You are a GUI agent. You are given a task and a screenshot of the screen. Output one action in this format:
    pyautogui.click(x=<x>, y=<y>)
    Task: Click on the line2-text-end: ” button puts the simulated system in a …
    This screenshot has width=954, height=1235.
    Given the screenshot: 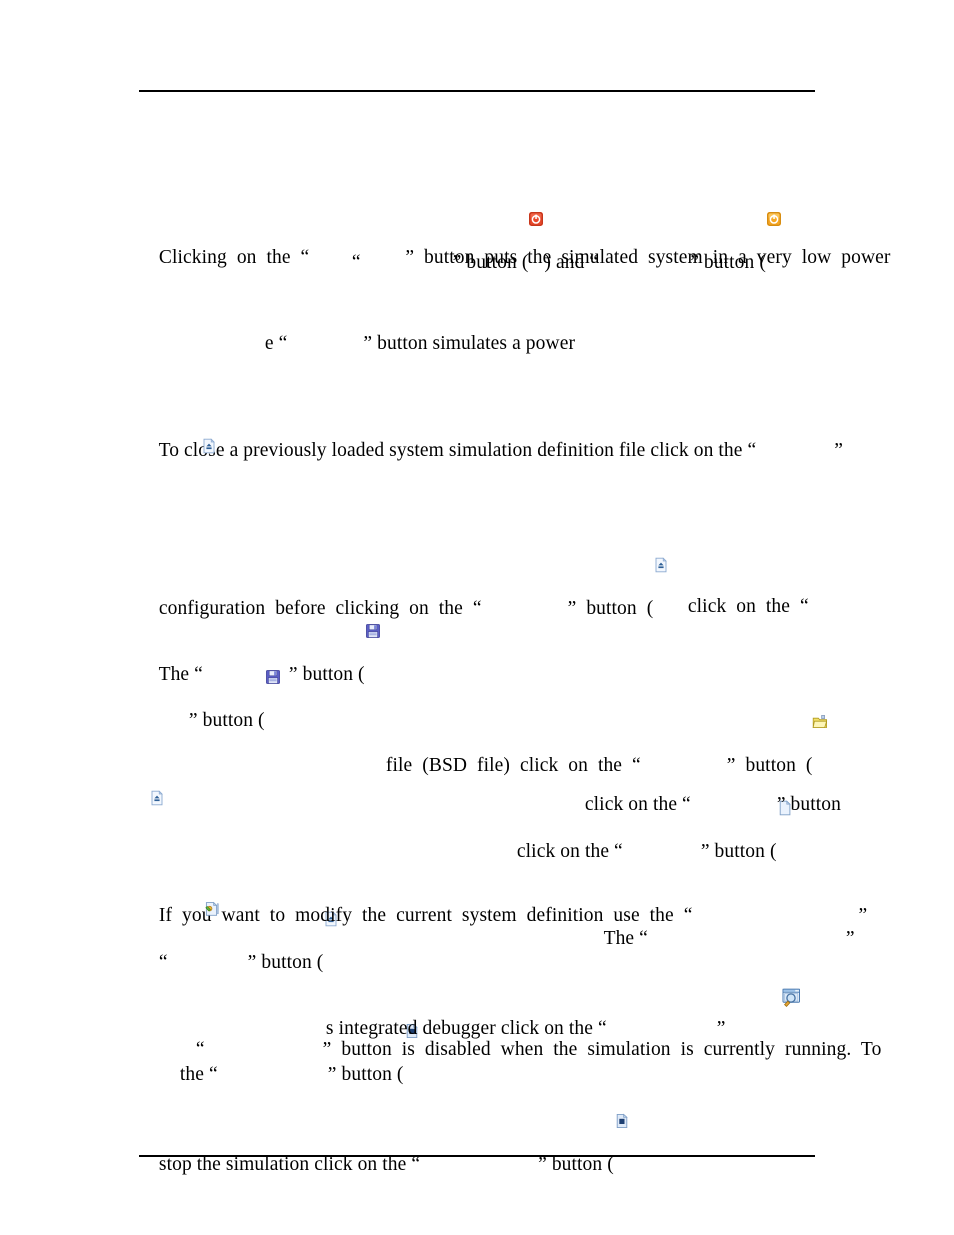 What is the action you would take?
    pyautogui.click(x=648, y=257)
    